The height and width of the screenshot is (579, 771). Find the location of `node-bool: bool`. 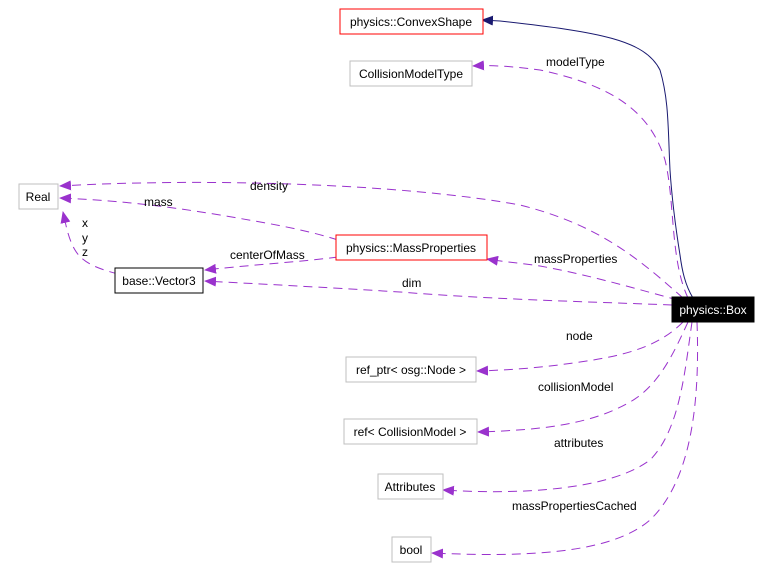

node-bool: bool is located at coordinates (411, 549).